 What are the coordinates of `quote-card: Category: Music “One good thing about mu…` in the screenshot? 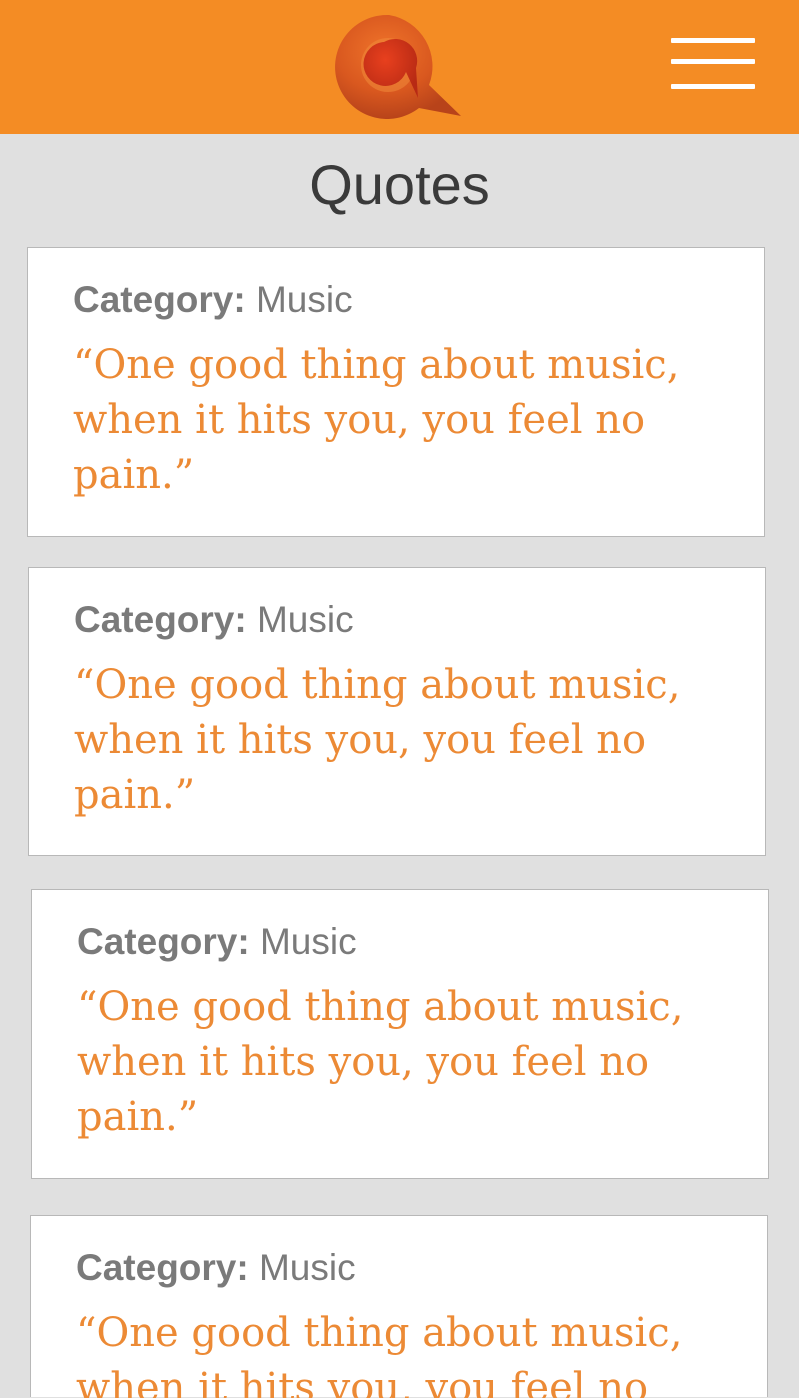 It's located at (399, 1306).